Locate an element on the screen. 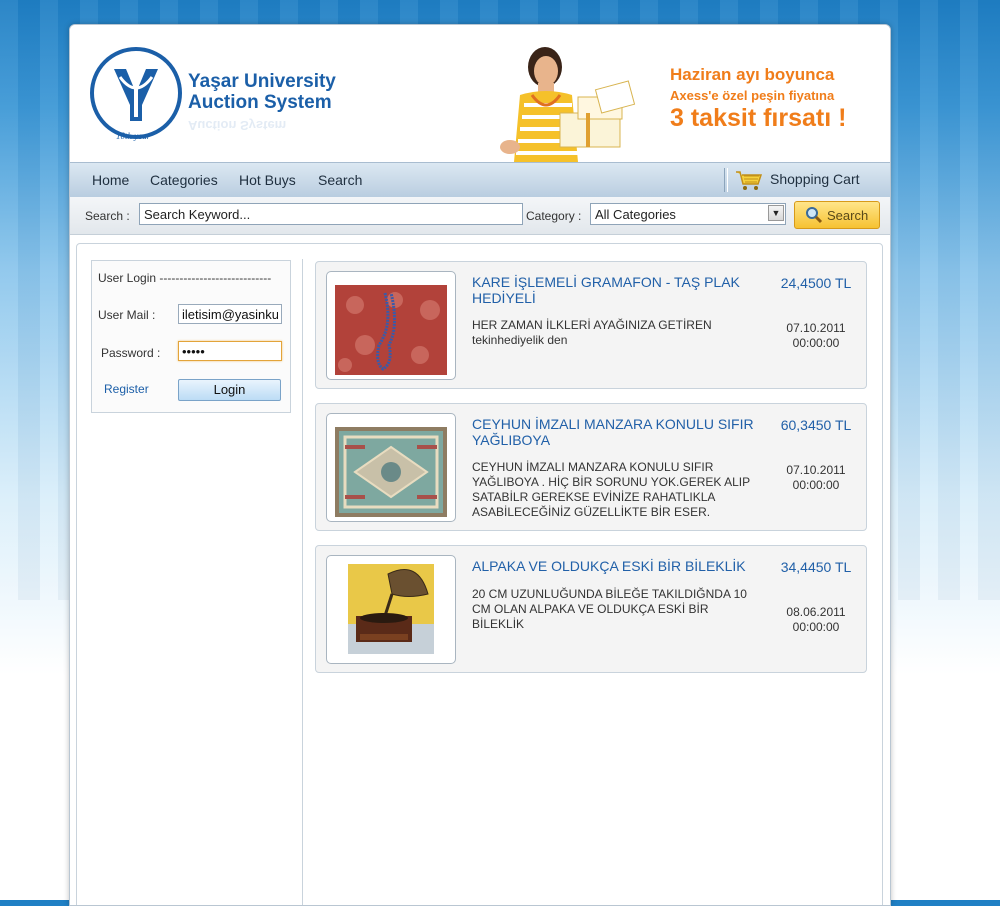 This screenshot has height=906, width=1000. banner-woman-with-gifts-image is located at coordinates (568, 104).